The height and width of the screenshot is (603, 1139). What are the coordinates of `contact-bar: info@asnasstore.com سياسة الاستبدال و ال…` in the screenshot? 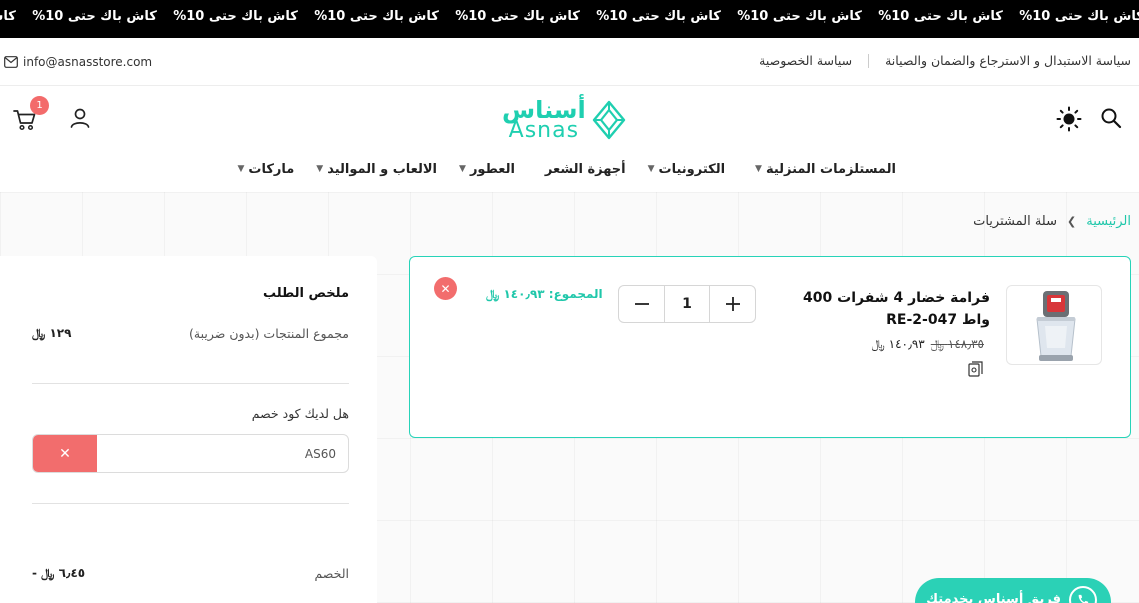 It's located at (569, 62).